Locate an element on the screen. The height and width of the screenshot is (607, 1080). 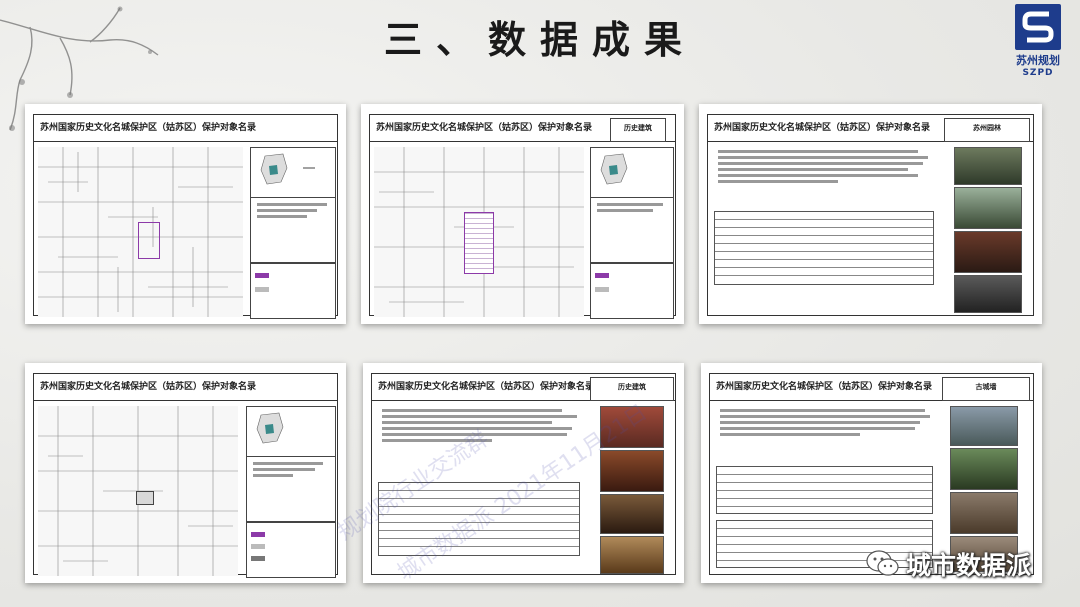
wechat-account-name: 城市数据派 is located at coordinates (969, 565).